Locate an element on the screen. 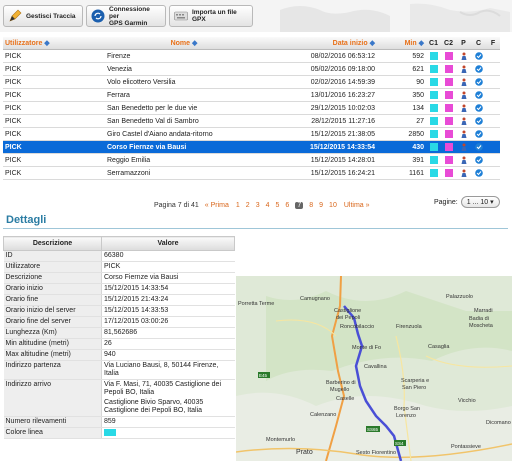 The height and width of the screenshot is (461, 512). details-value: 15/12/2015 21:43:24 is located at coordinates (168, 300).